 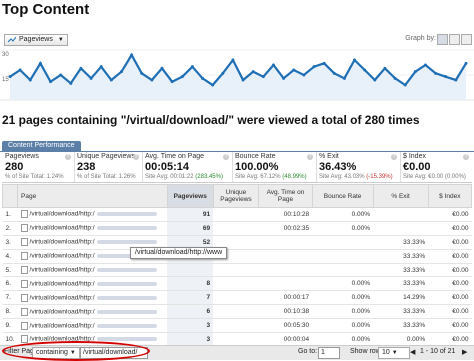 I want to click on column-header-avg-time: Avg. Time on Page, so click(x=285, y=196).